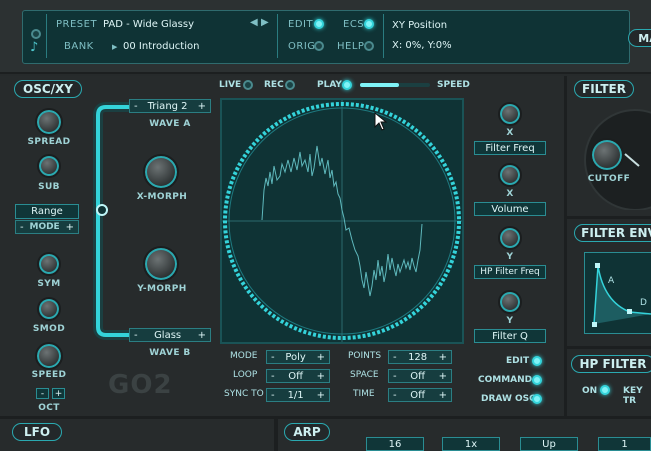 The height and width of the screenshot is (451, 651). Describe the element at coordinates (49, 375) in the screenshot. I see `speed-label: SPEED` at that location.